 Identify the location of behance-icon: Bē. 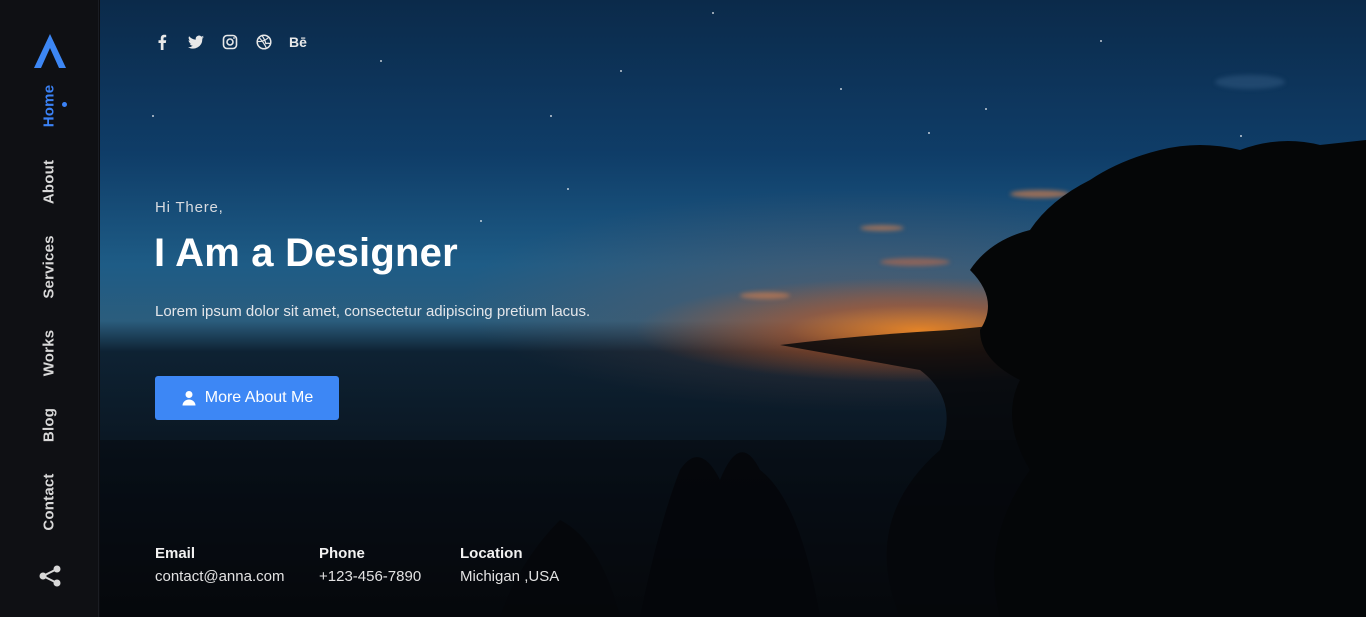
(298, 42).